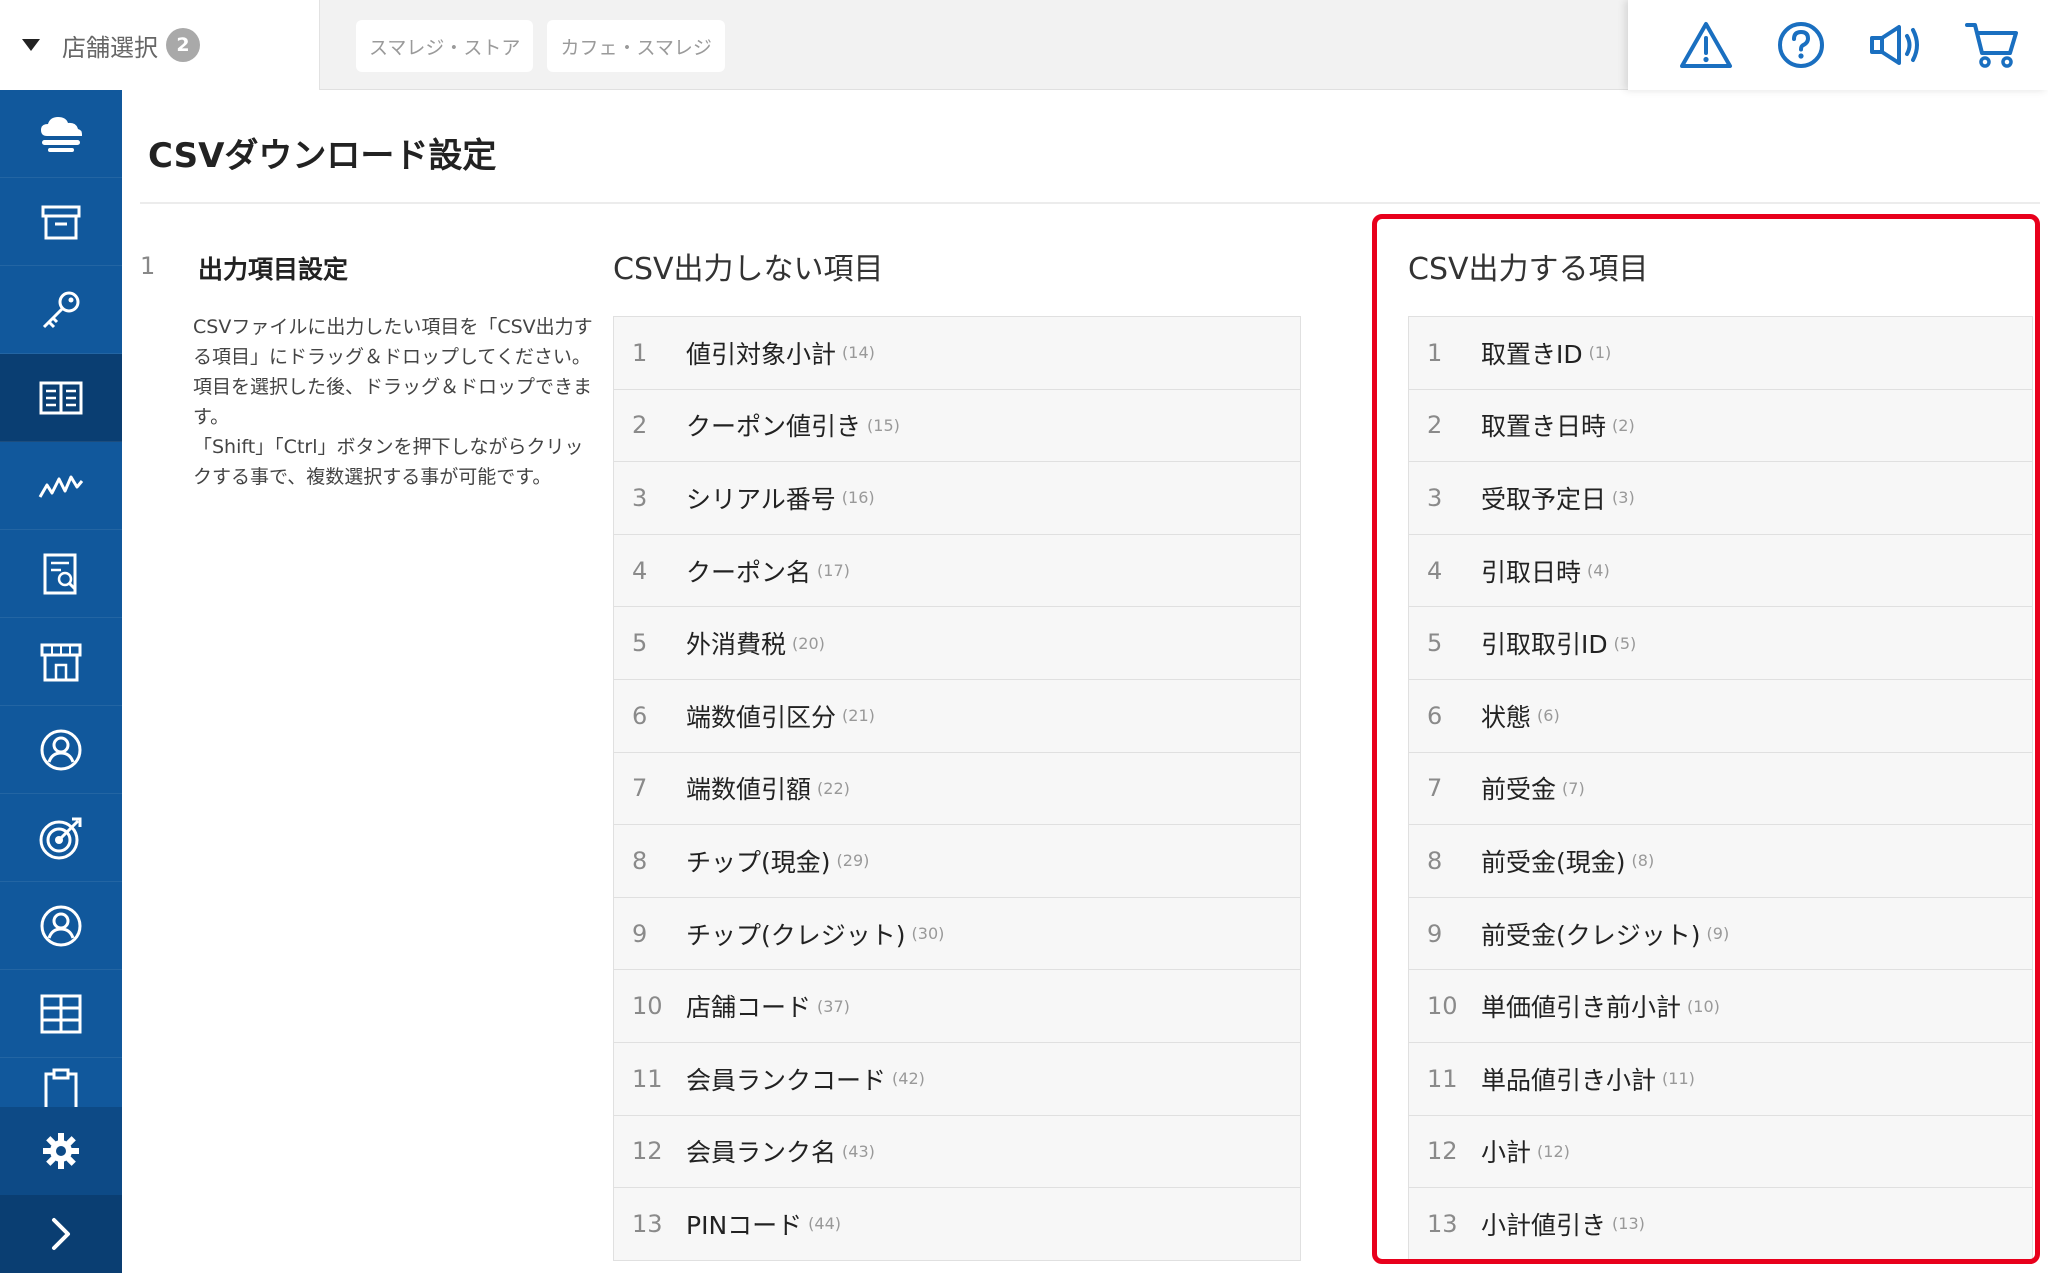  Describe the element at coordinates (1553, 862) in the screenshot. I see `item-label: 前受金(現金)` at that location.